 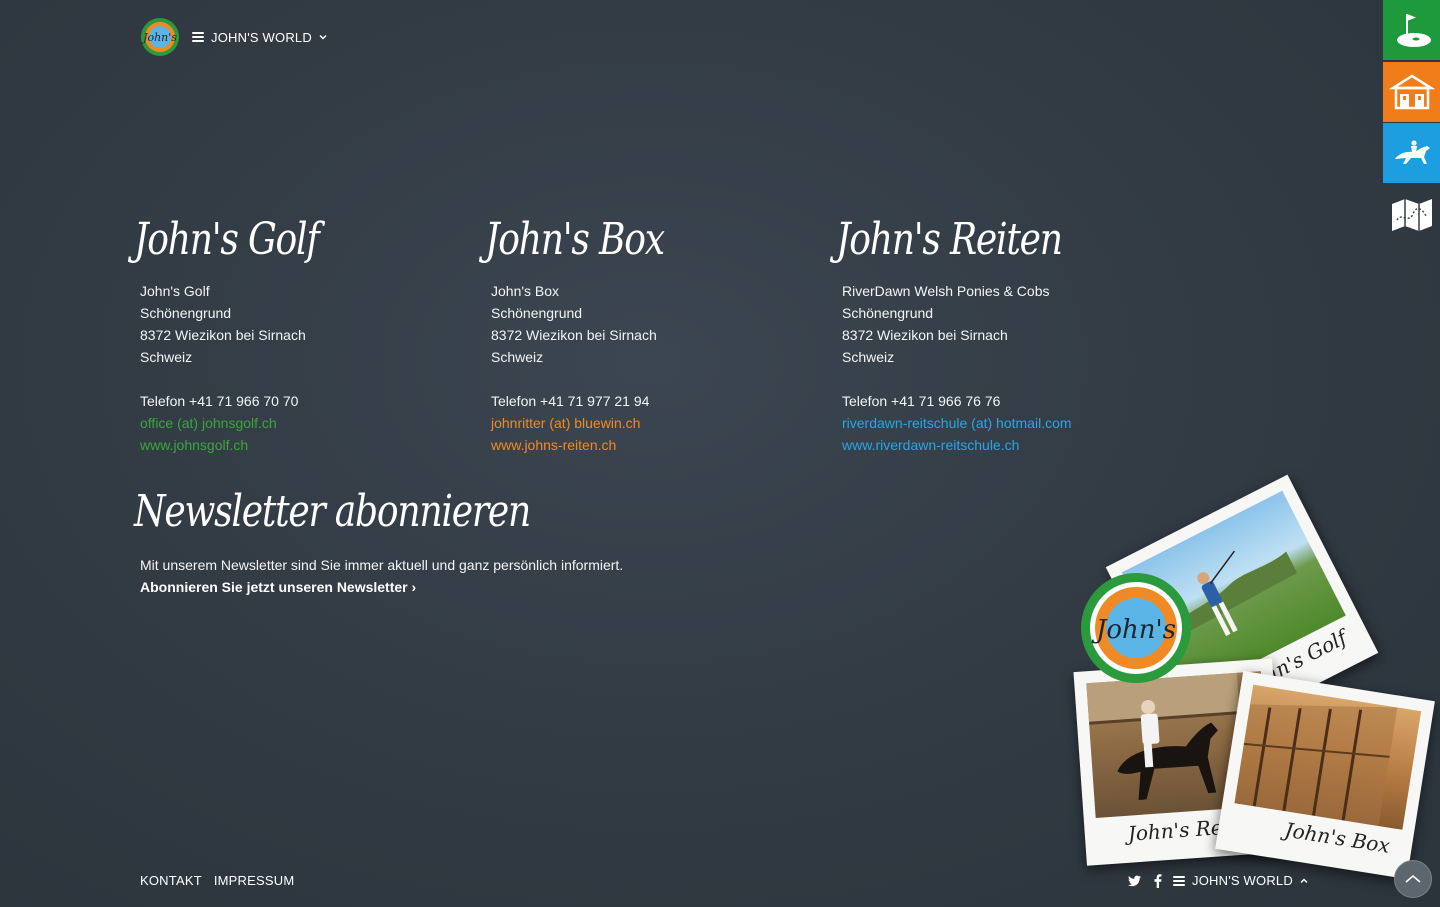 What do you see at coordinates (300, 423) in the screenshot?
I see `golf-email-link: office (at) johnsgolf.ch` at bounding box center [300, 423].